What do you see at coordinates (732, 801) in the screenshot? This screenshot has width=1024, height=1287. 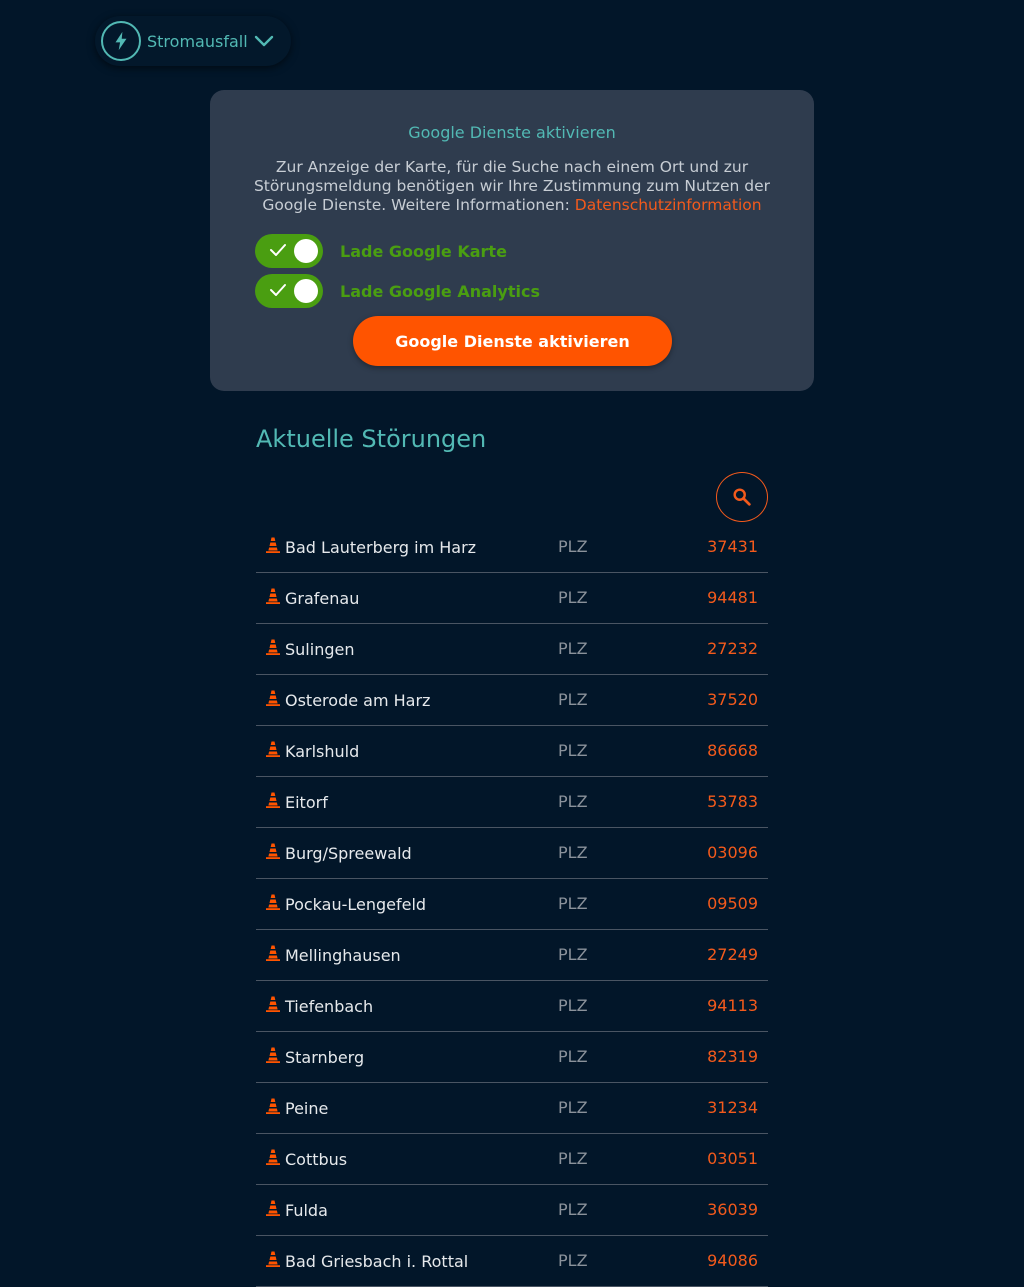 I see `outage-plz: 53783` at bounding box center [732, 801].